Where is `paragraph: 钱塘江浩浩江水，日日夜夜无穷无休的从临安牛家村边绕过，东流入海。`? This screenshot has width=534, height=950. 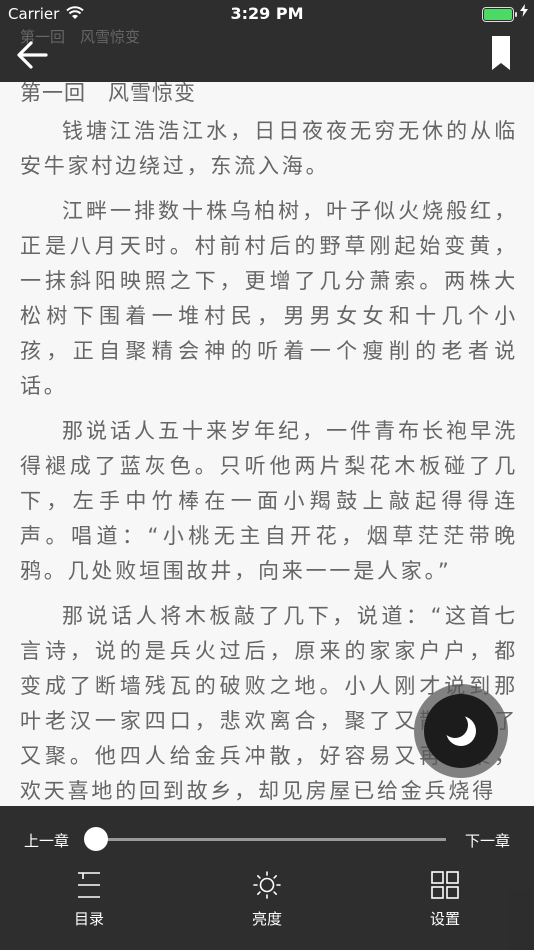
paragraph: 钱塘江浩浩江水，日日夜夜无穷无休的从临安牛家村边绕过，东流入海。 is located at coordinates (269, 148).